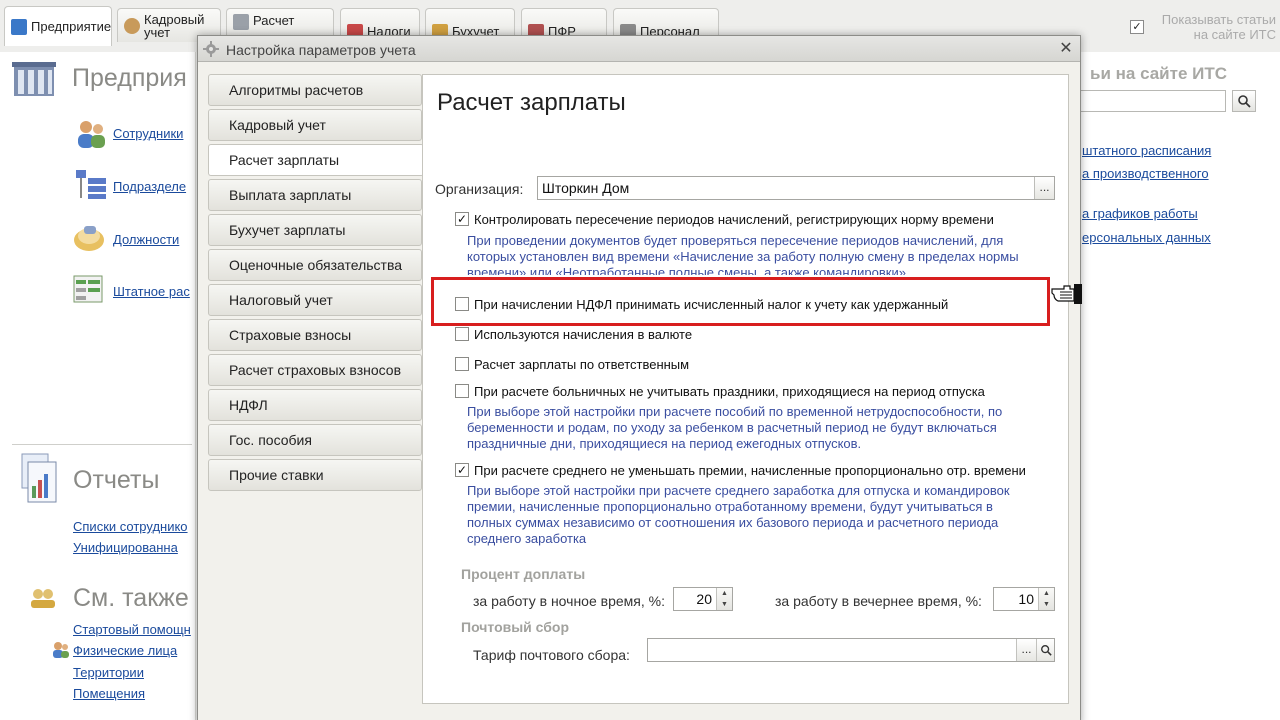 The height and width of the screenshot is (720, 1280). I want to click on nav-item-tax-accounting: Налоговый учет, so click(315, 300).